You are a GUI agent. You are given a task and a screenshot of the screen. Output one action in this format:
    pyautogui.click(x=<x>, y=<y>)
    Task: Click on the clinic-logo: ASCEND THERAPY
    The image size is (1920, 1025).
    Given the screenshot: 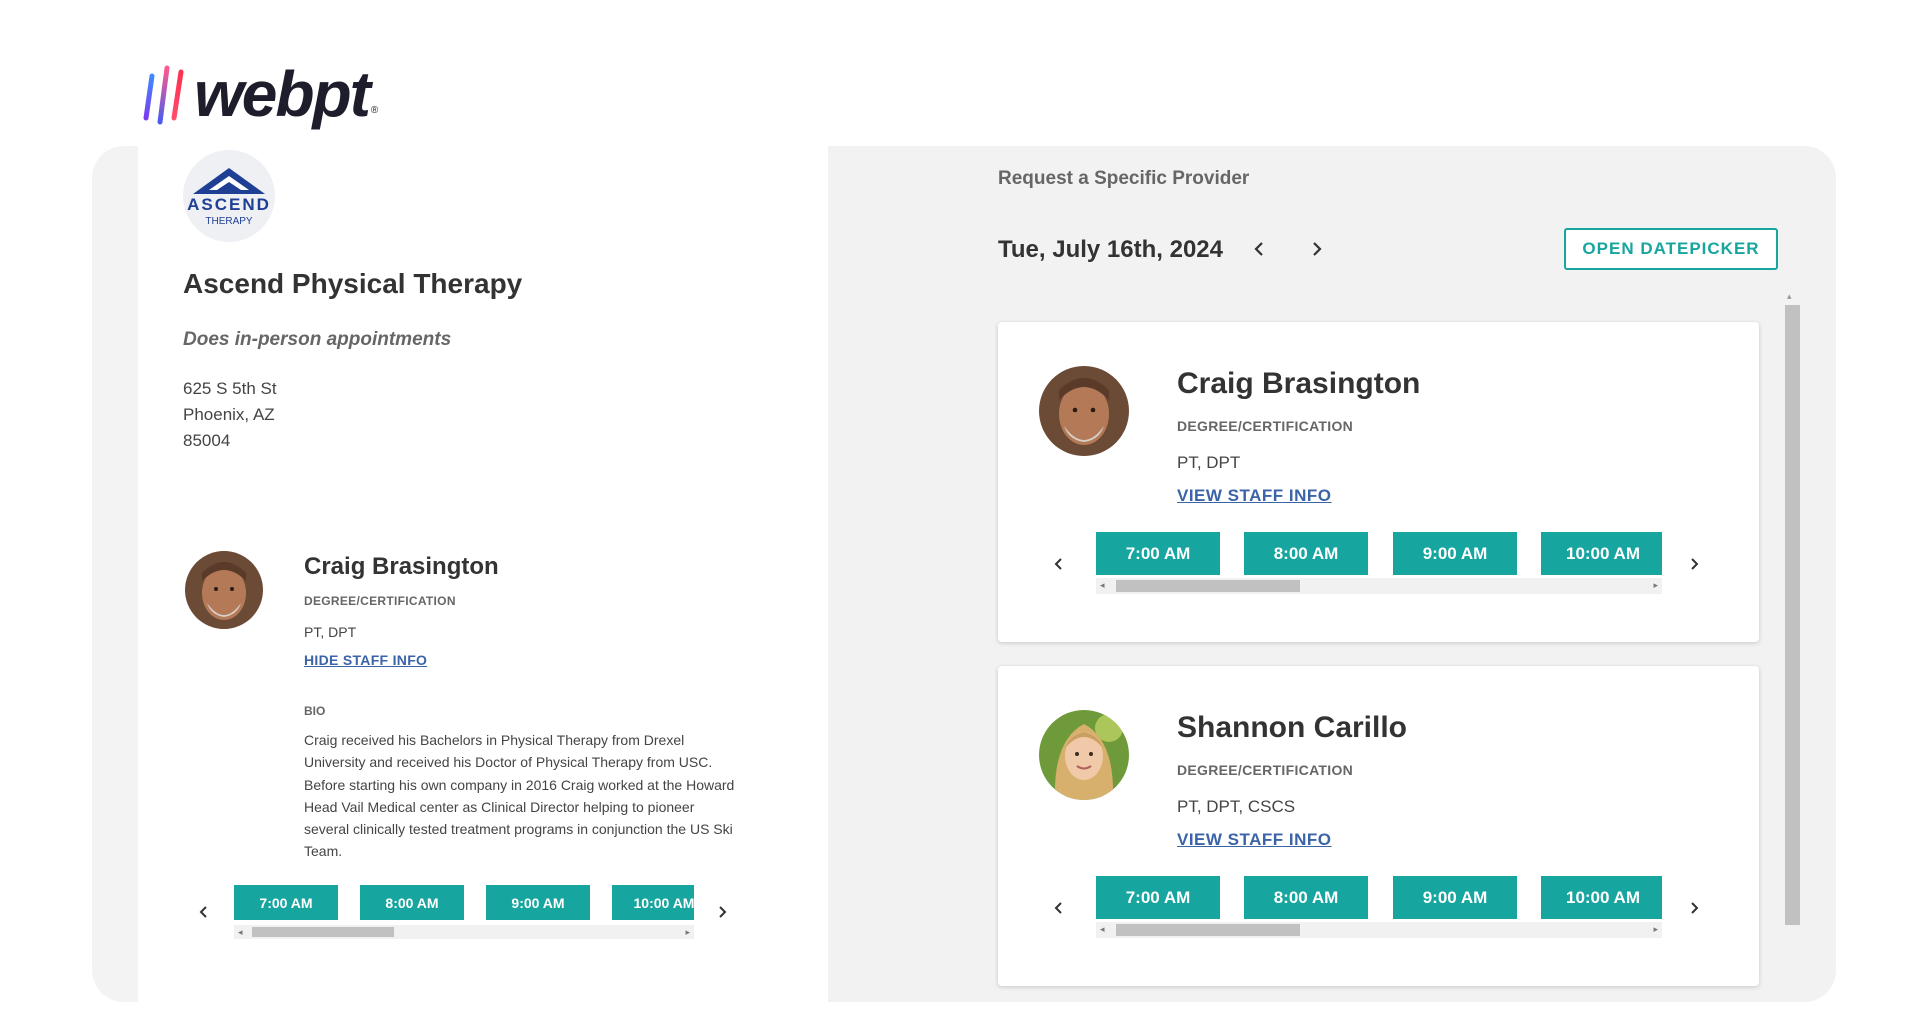 What is the action you would take?
    pyautogui.click(x=229, y=196)
    